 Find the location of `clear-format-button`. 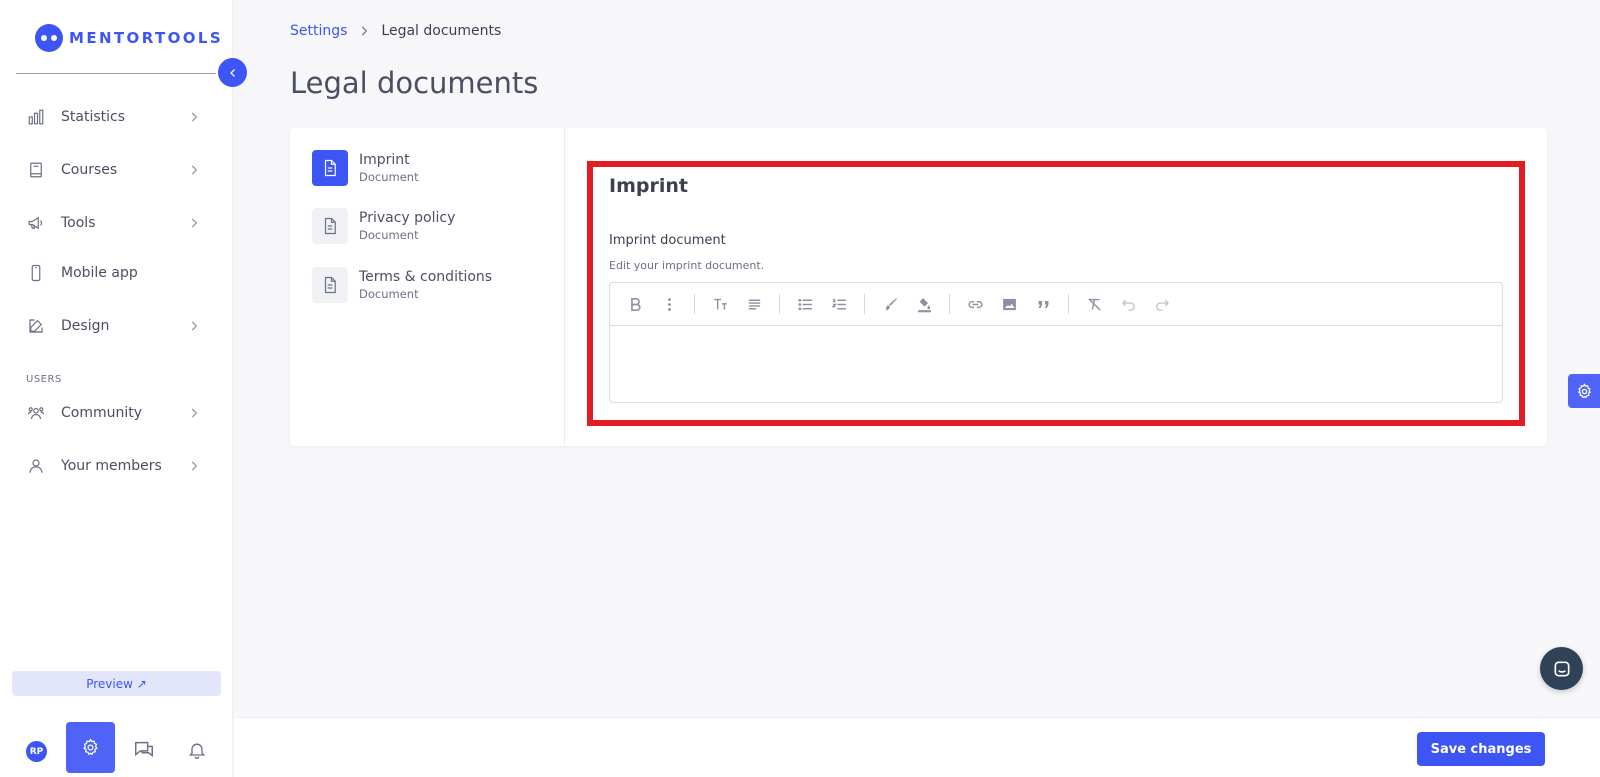

clear-format-button is located at coordinates (1094, 304).